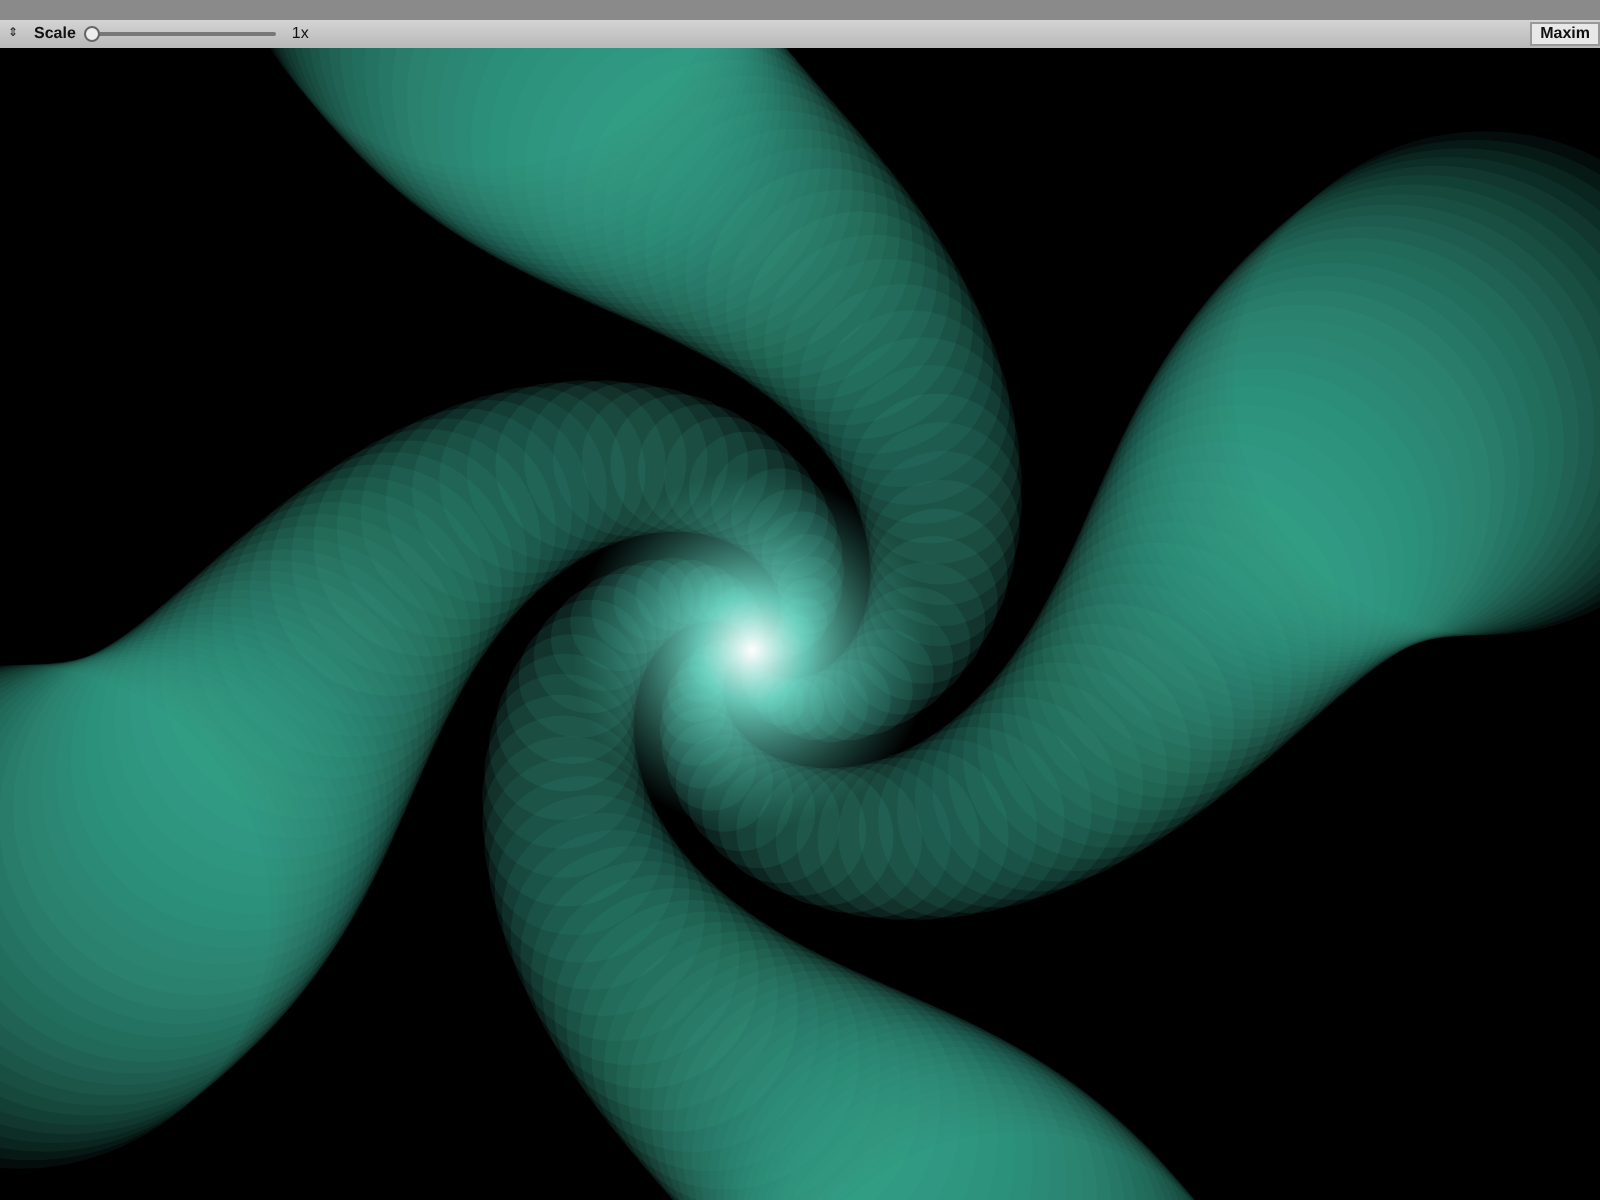  What do you see at coordinates (1565, 34) in the screenshot?
I see `maximize-button: Maxim` at bounding box center [1565, 34].